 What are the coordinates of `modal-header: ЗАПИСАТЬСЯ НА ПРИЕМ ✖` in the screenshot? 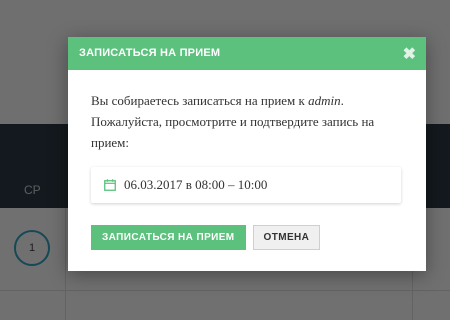 It's located at (247, 53).